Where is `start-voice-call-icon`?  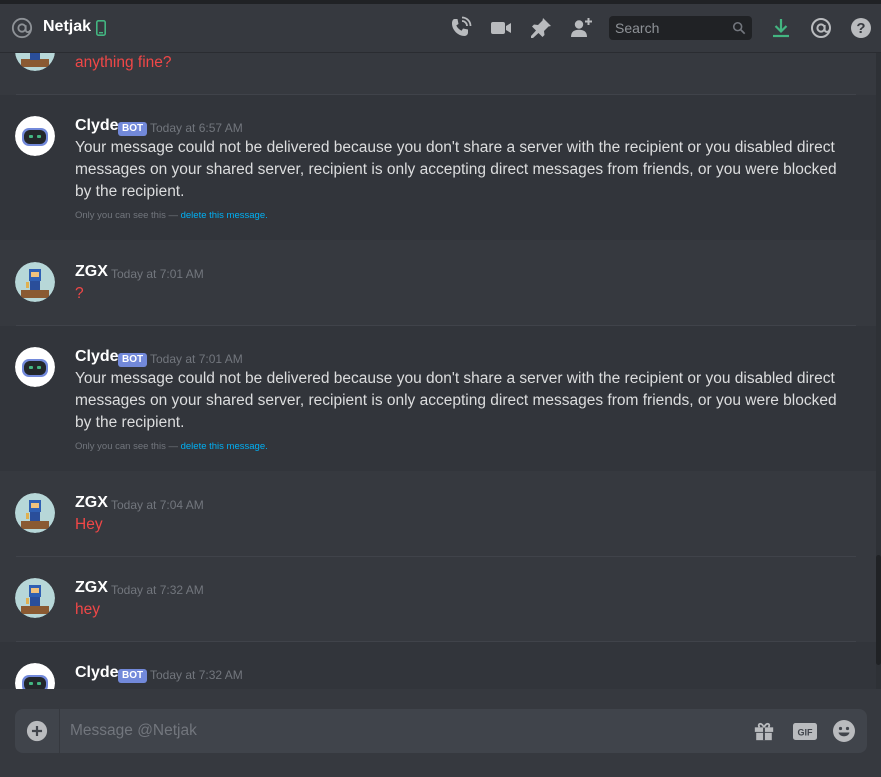 start-voice-call-icon is located at coordinates (460, 28).